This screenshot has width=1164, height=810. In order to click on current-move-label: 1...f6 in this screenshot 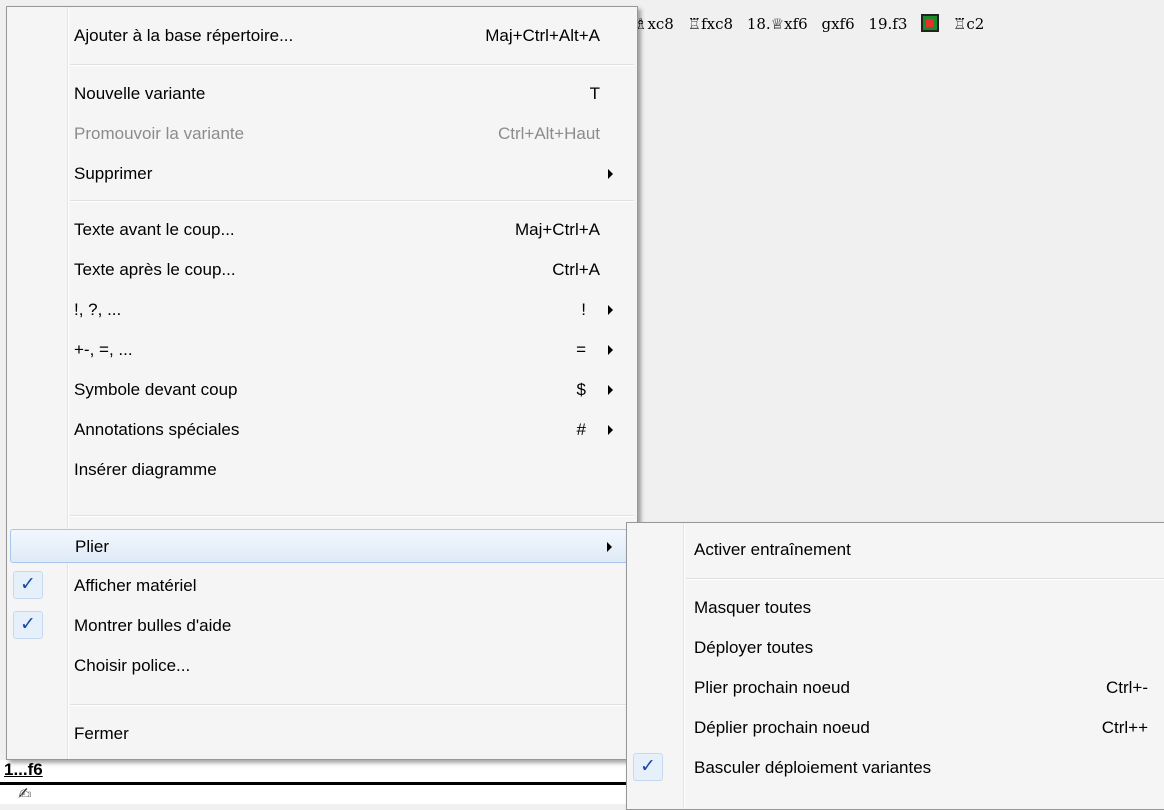, I will do `click(23, 770)`.